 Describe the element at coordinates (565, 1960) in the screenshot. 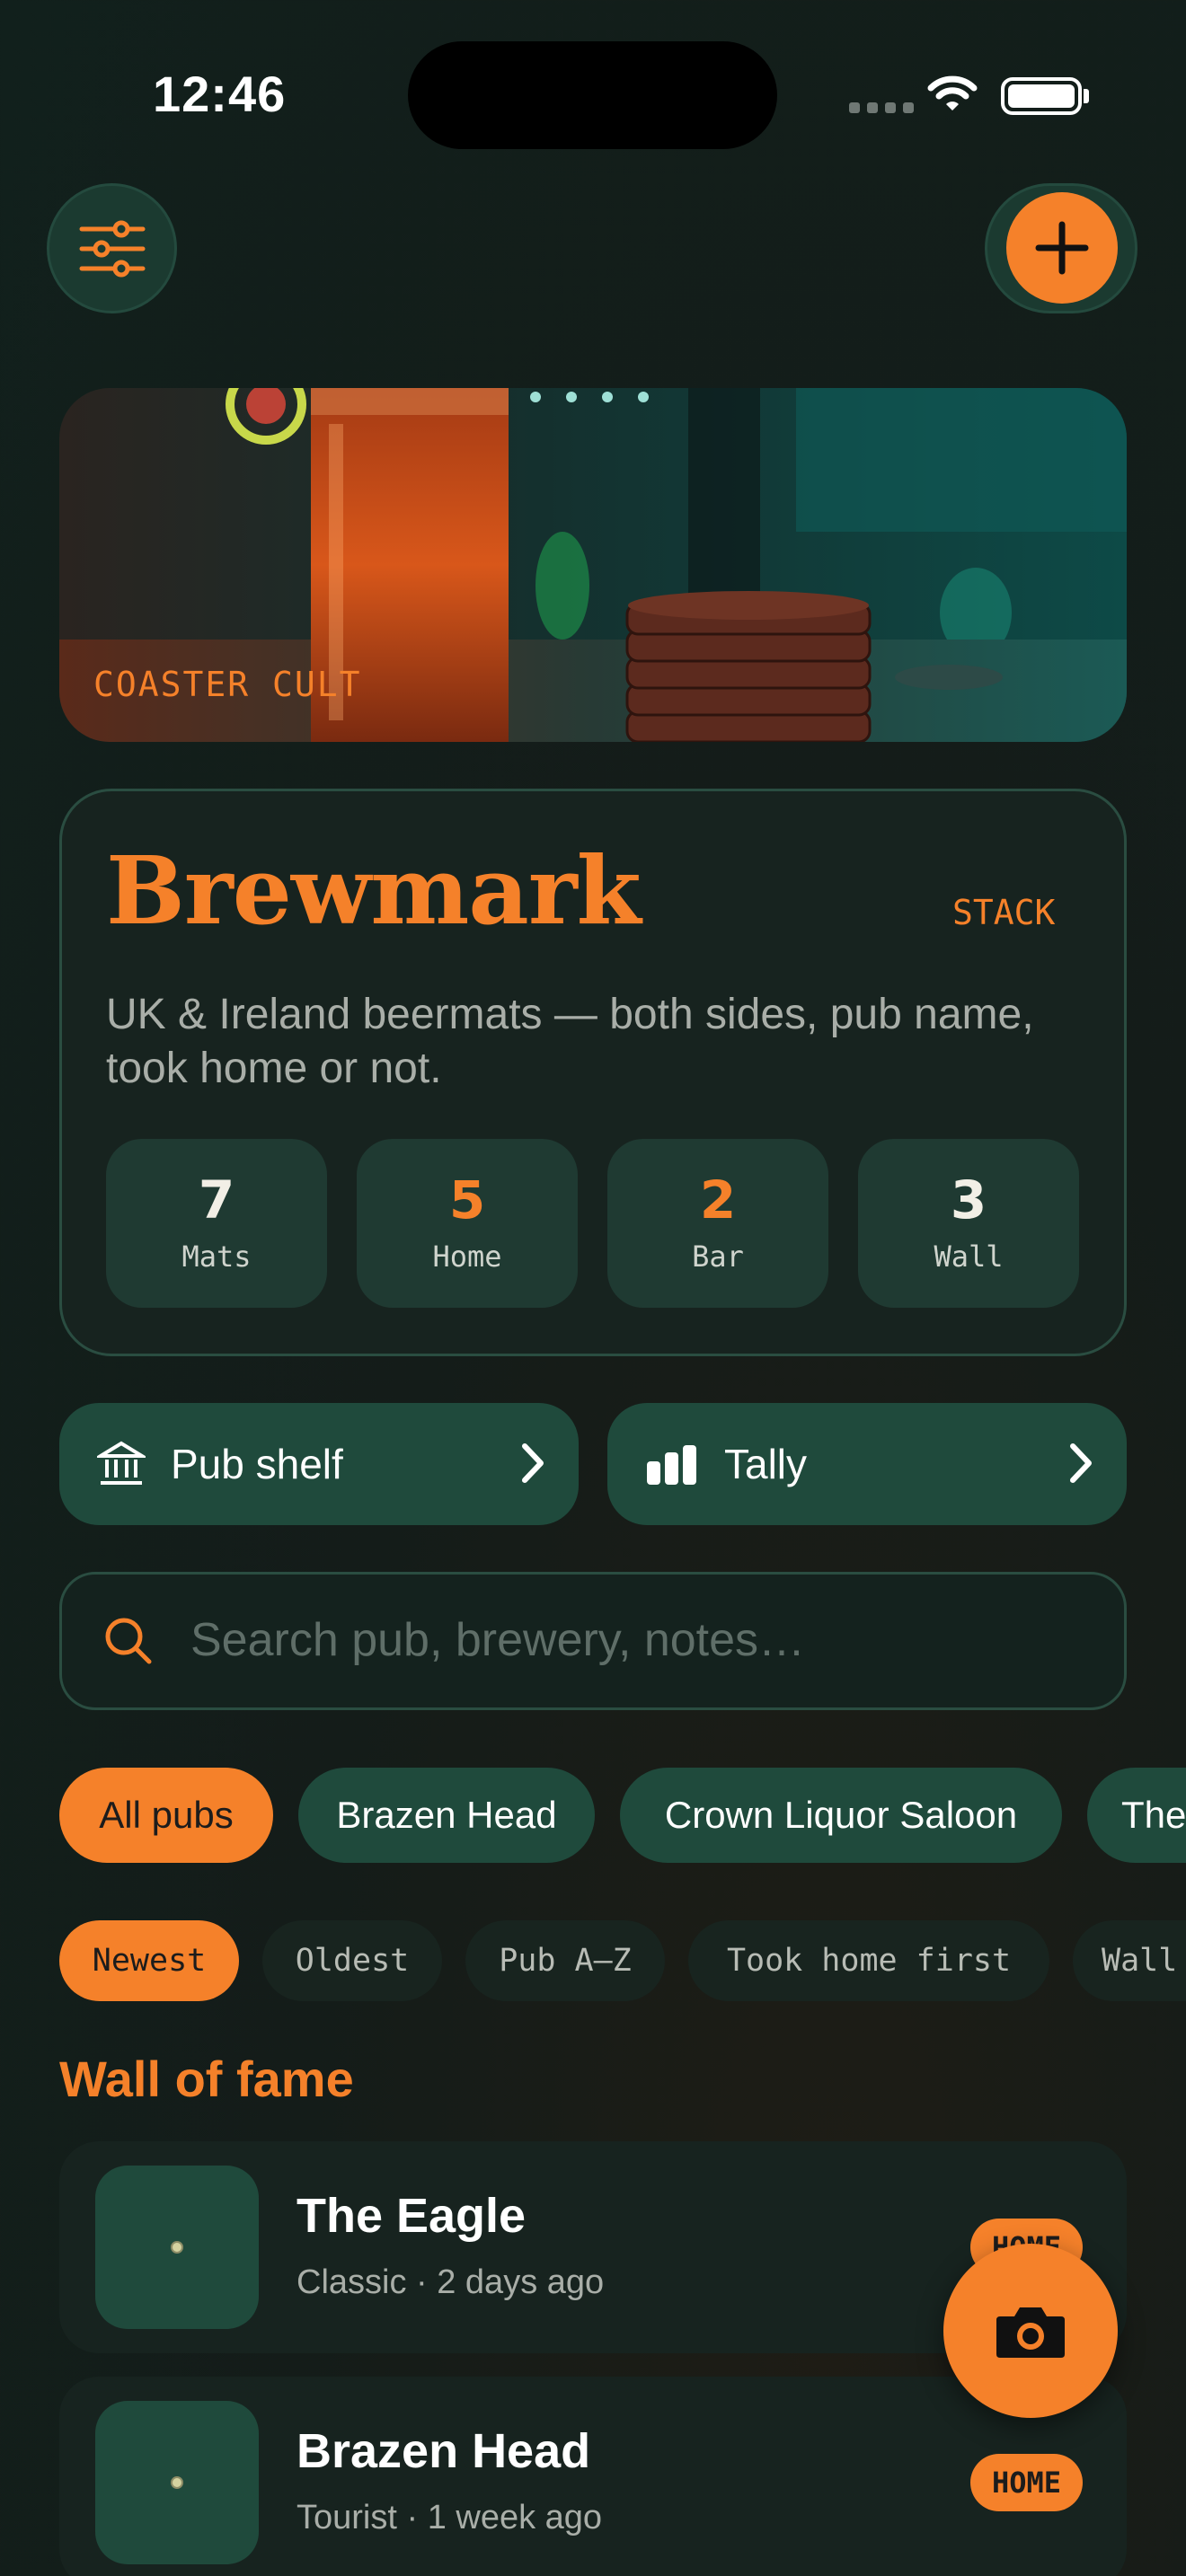

I see `sort-pub-a-z: Pub A–Z` at that location.